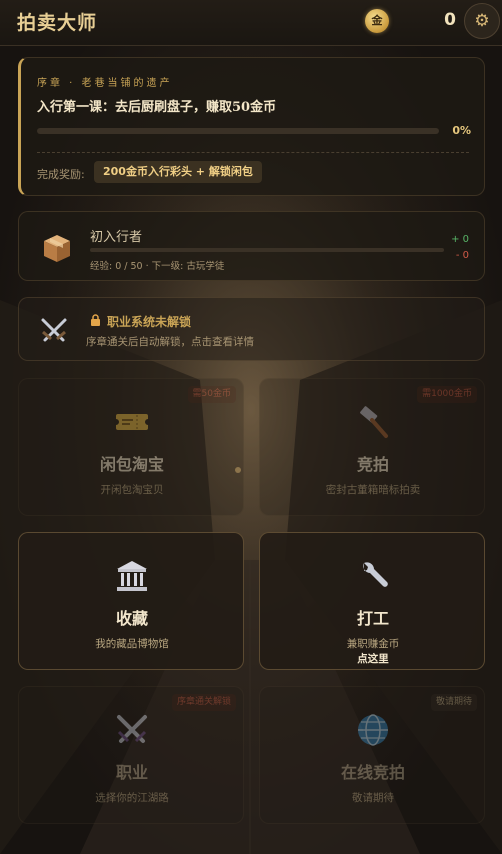 This screenshot has height=854, width=502. What do you see at coordinates (374, 422) in the screenshot?
I see `hammer-icon` at bounding box center [374, 422].